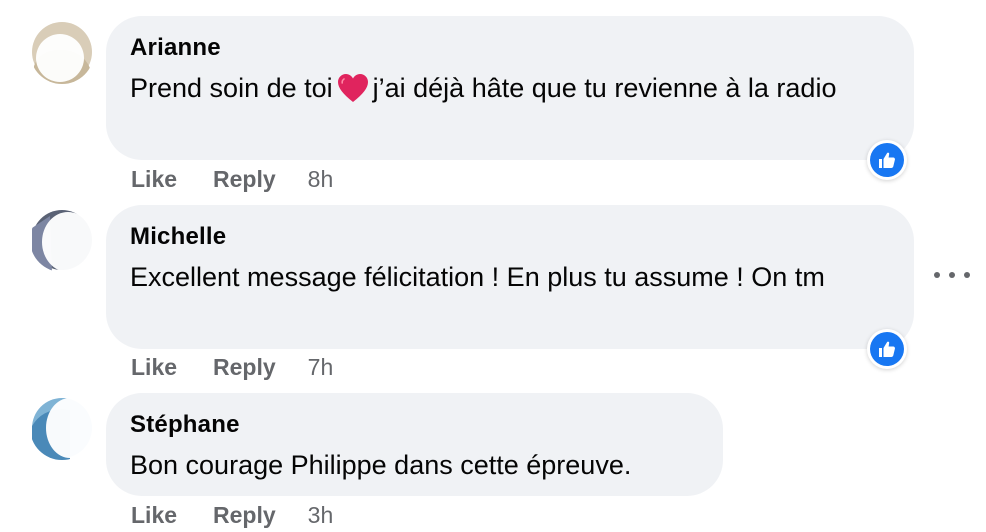 The width and height of the screenshot is (986, 532). Describe the element at coordinates (231, 88) in the screenshot. I see `comment-text-part: Prend soin de toi` at that location.